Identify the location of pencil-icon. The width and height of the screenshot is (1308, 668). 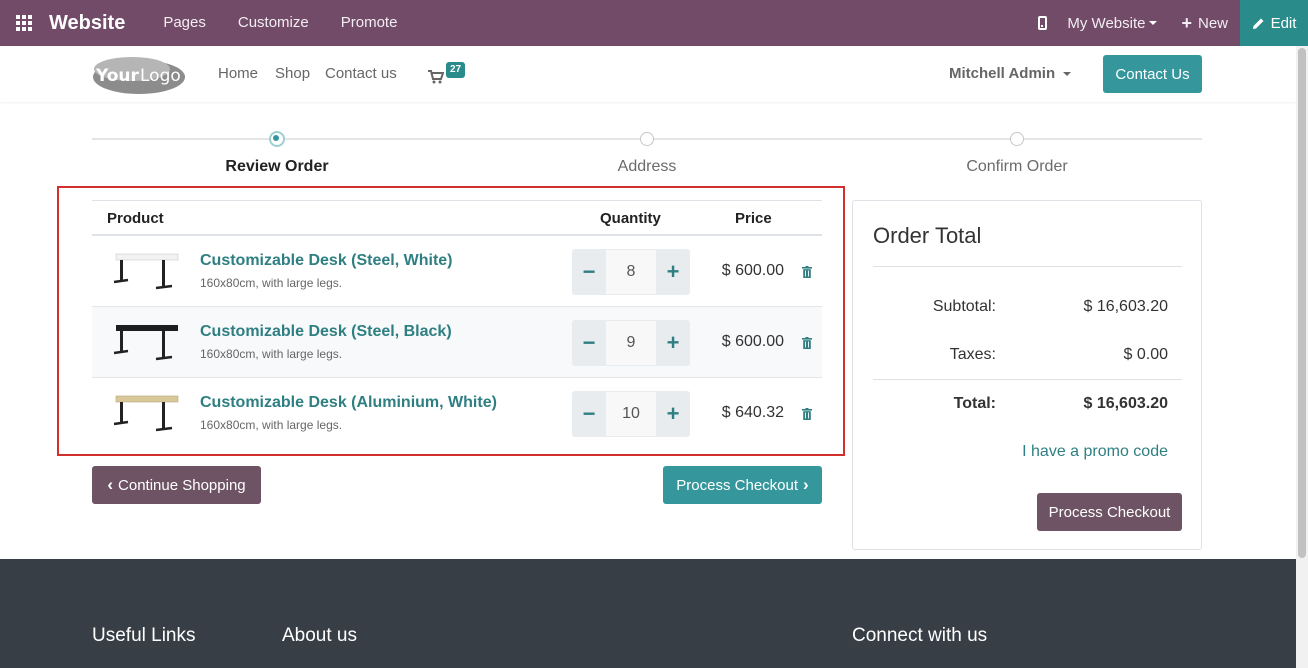
(1258, 23).